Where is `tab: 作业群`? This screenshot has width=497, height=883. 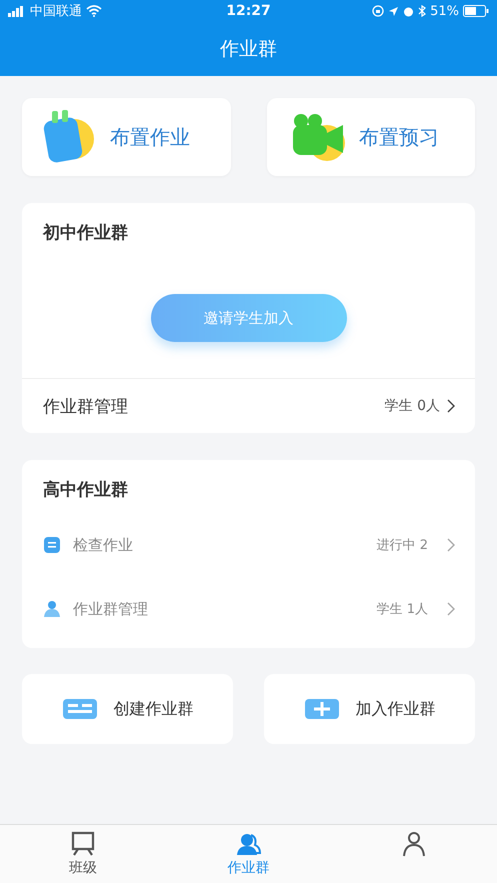
tab: 作业群 is located at coordinates (249, 854).